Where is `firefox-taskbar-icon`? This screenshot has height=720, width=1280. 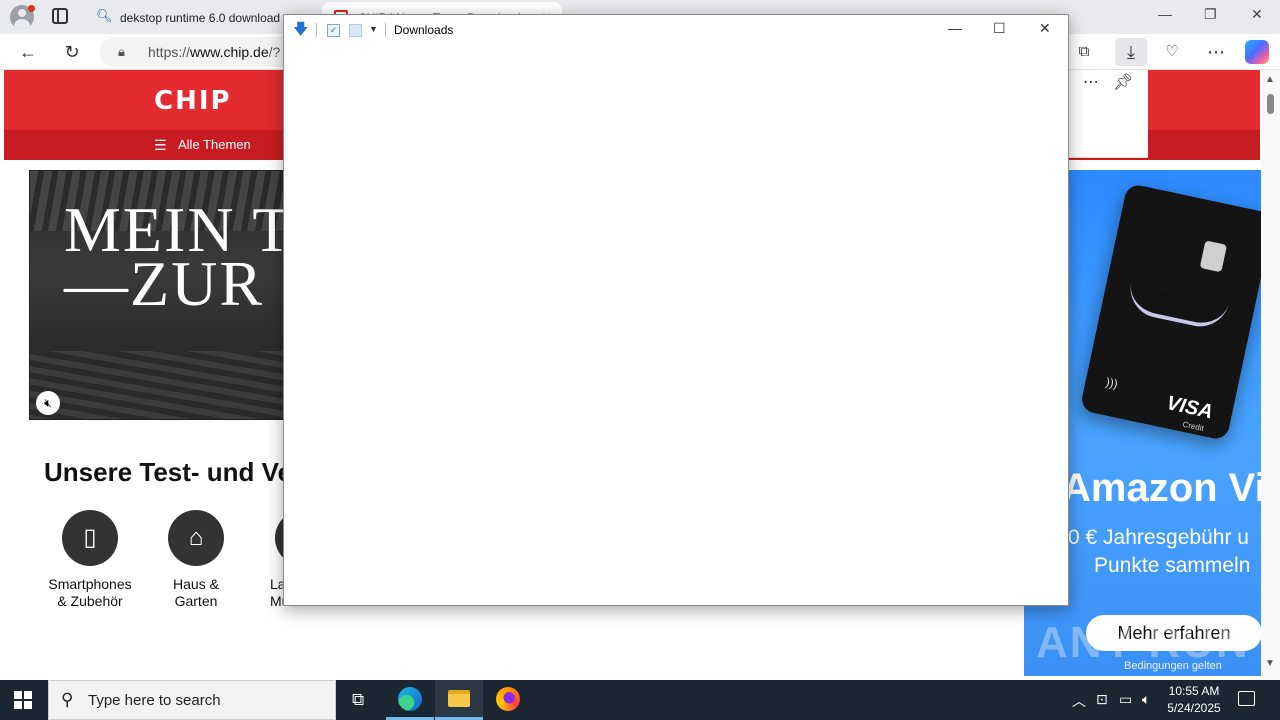 firefox-taskbar-icon is located at coordinates (508, 700).